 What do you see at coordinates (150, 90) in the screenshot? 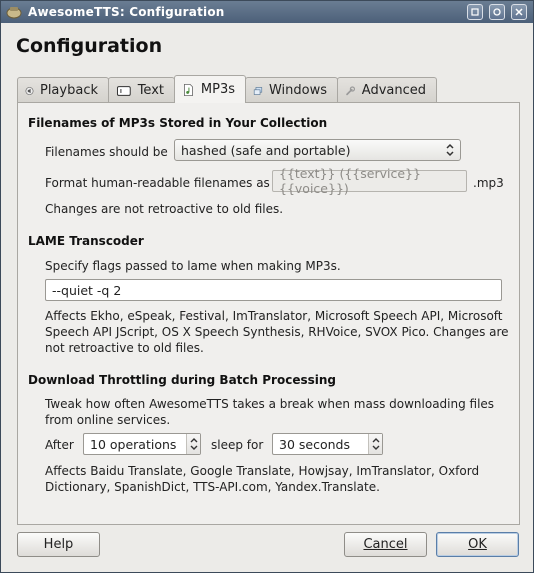
I see `tab-label: Text` at bounding box center [150, 90].